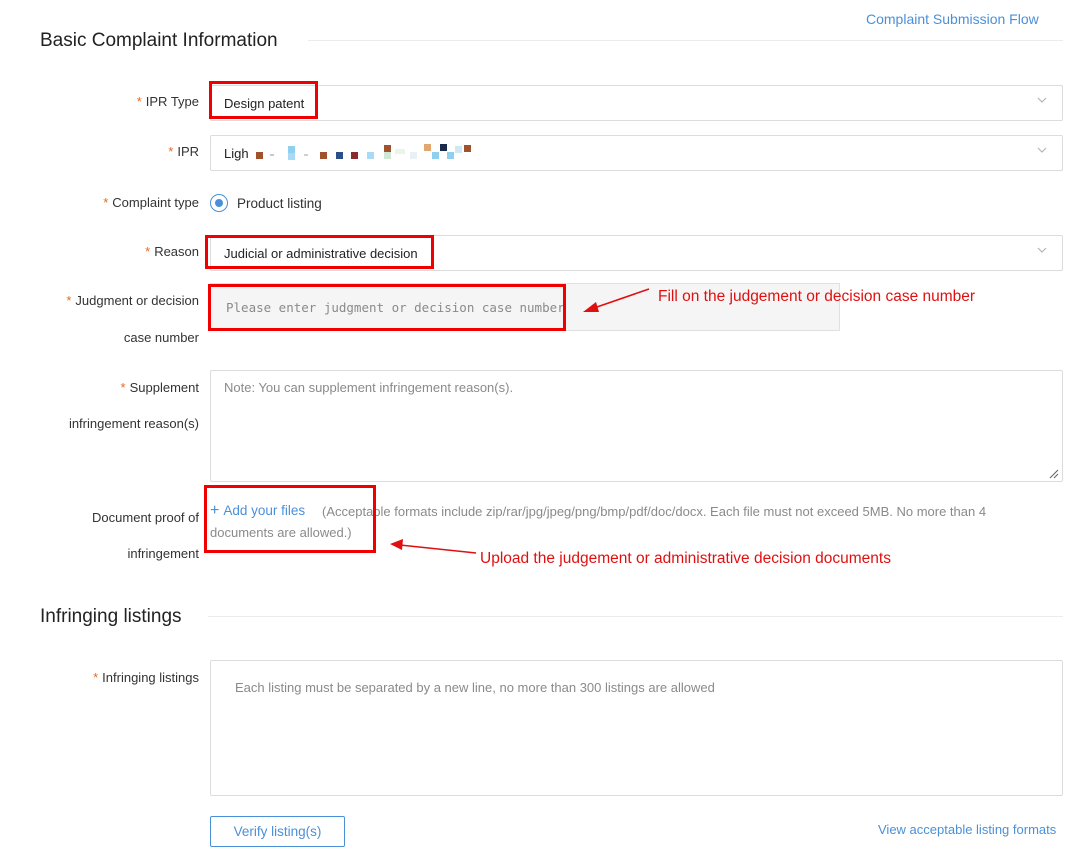  Describe the element at coordinates (236, 153) in the screenshot. I see `ipr-value: Ligh` at that location.